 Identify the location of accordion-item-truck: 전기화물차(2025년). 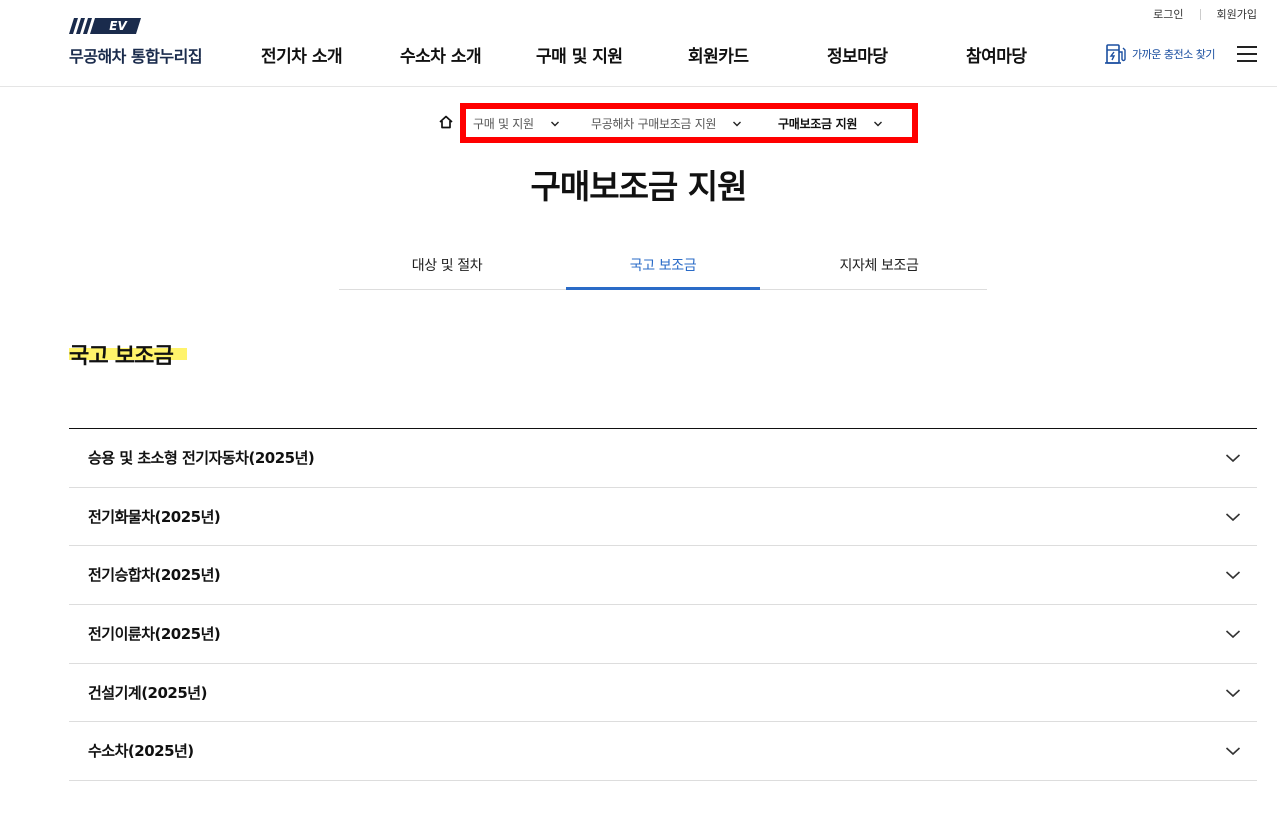
(663, 517).